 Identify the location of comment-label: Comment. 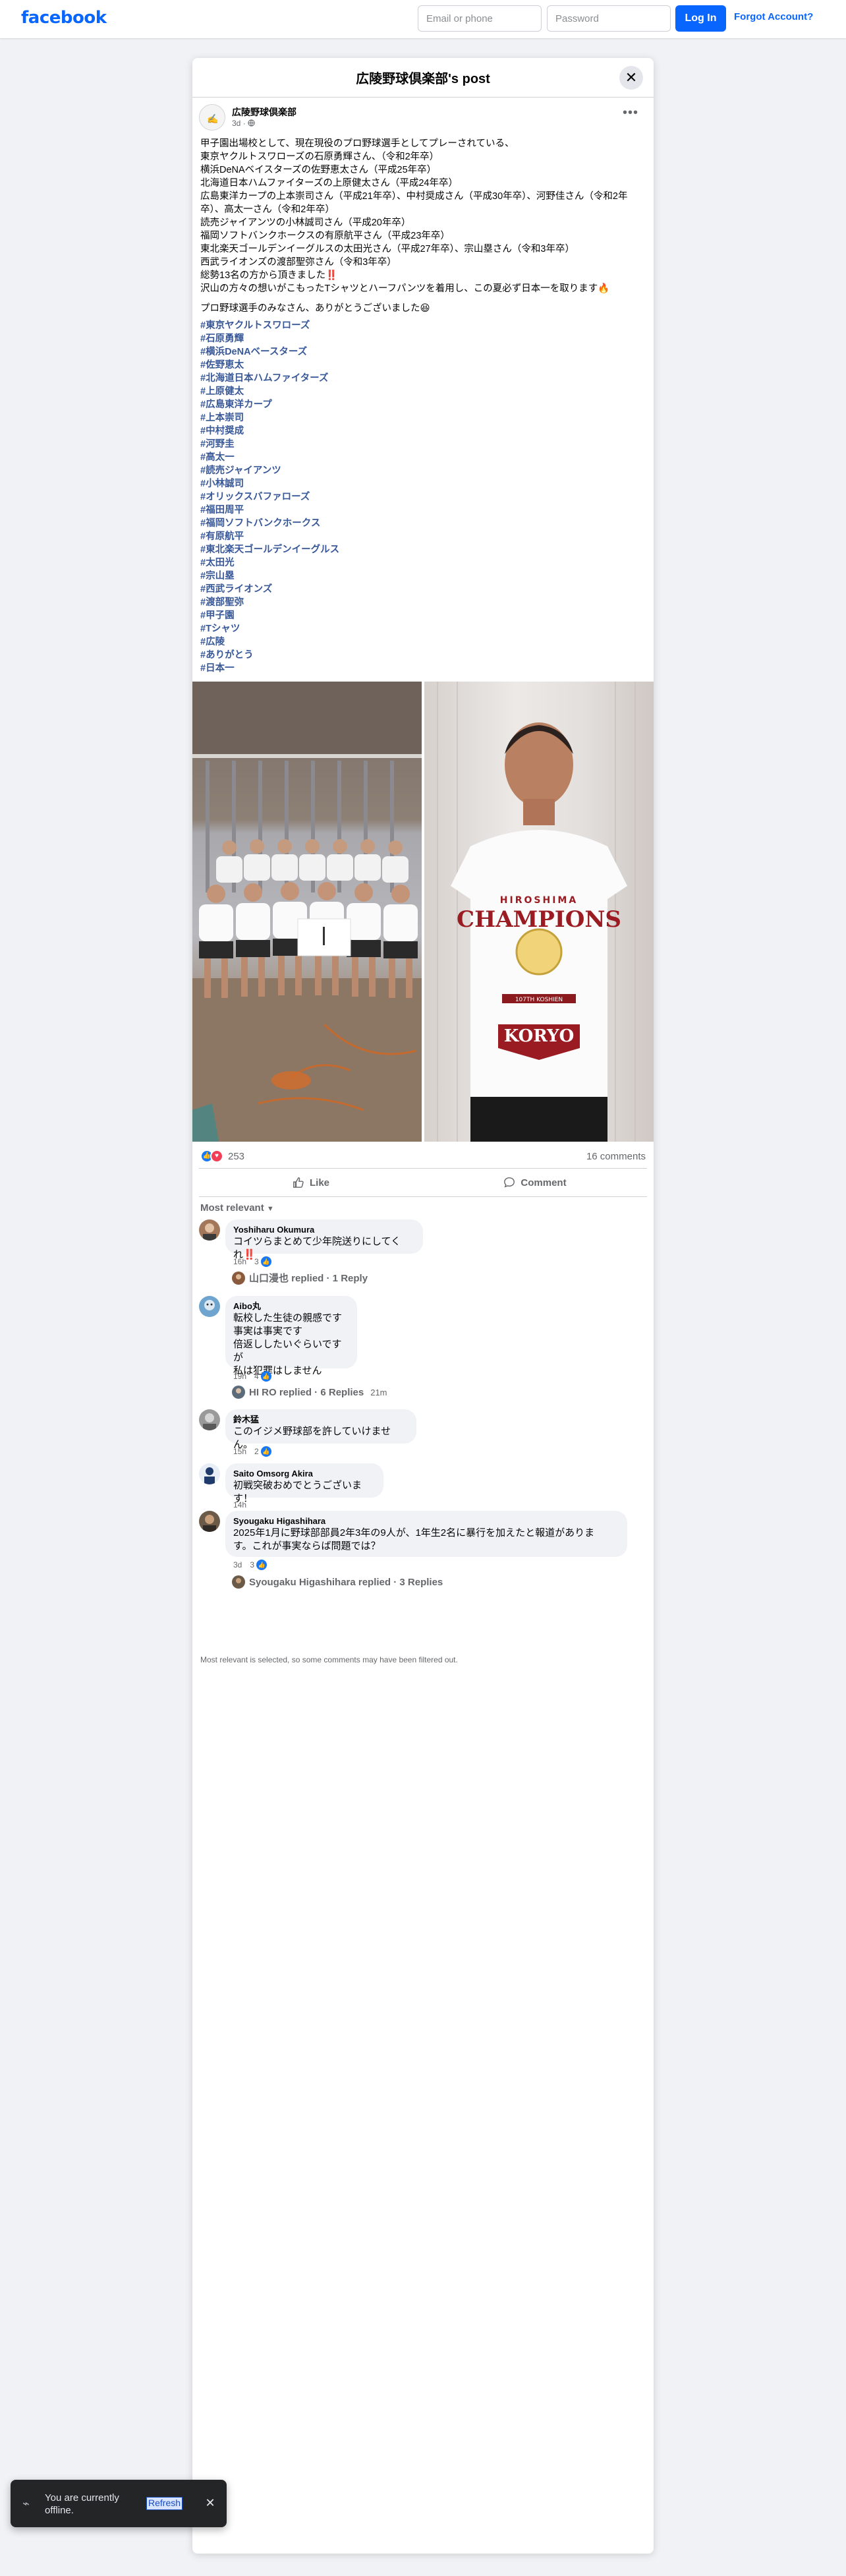
(544, 1182).